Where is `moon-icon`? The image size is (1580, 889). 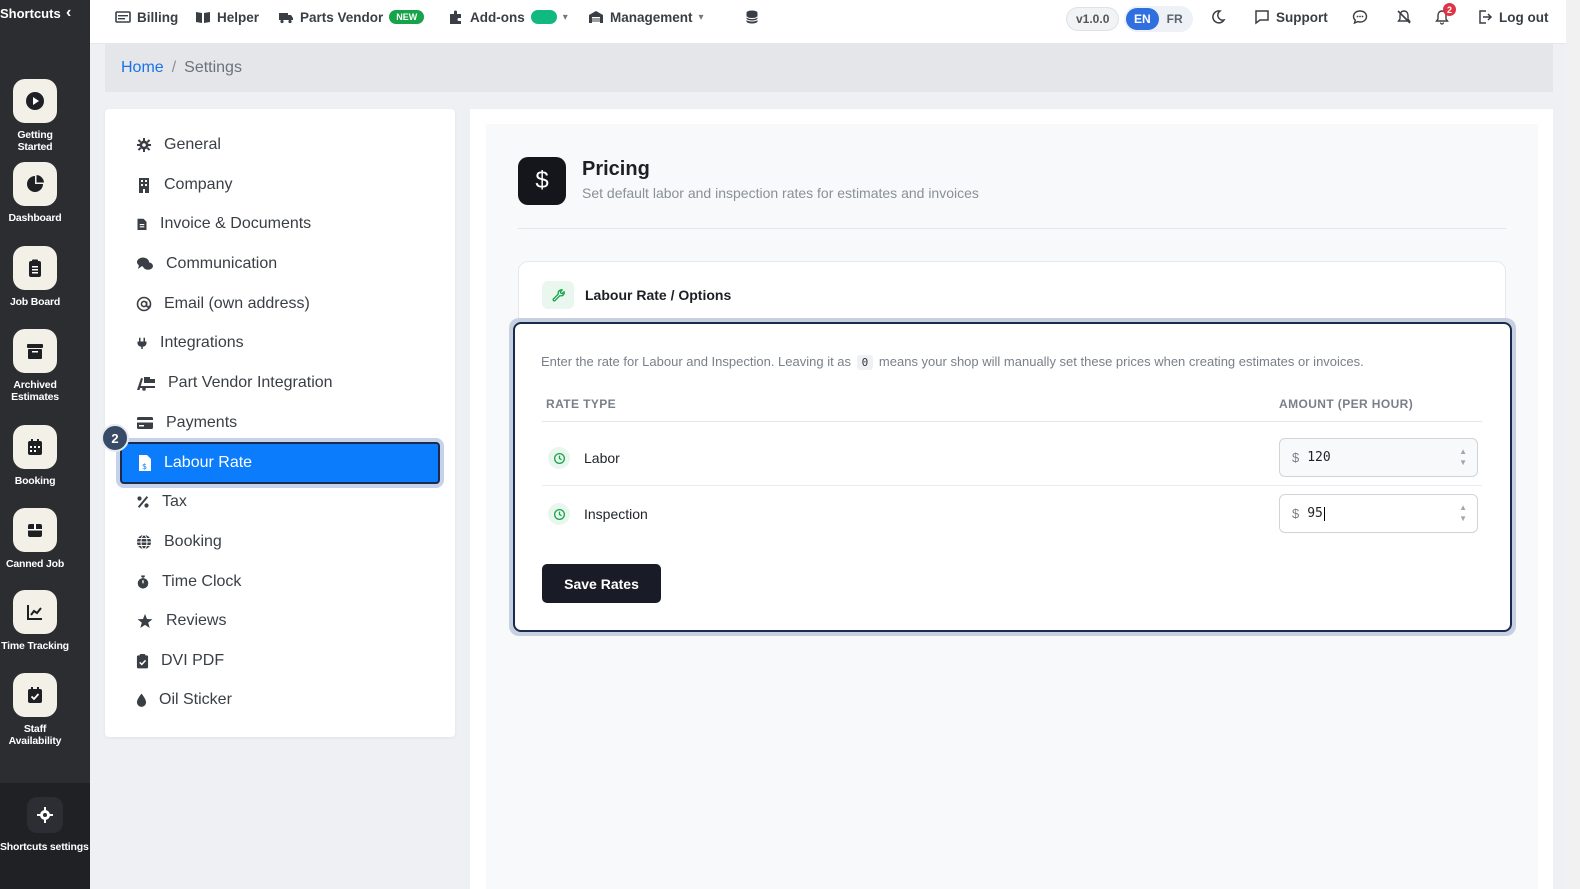 moon-icon is located at coordinates (1219, 17).